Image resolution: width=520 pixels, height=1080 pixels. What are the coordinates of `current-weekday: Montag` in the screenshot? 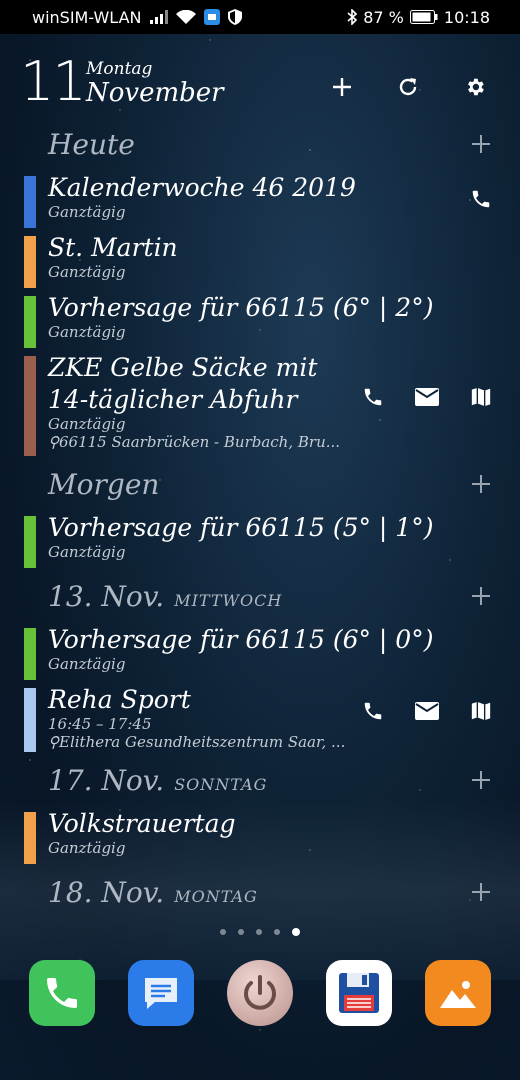 It's located at (119, 69).